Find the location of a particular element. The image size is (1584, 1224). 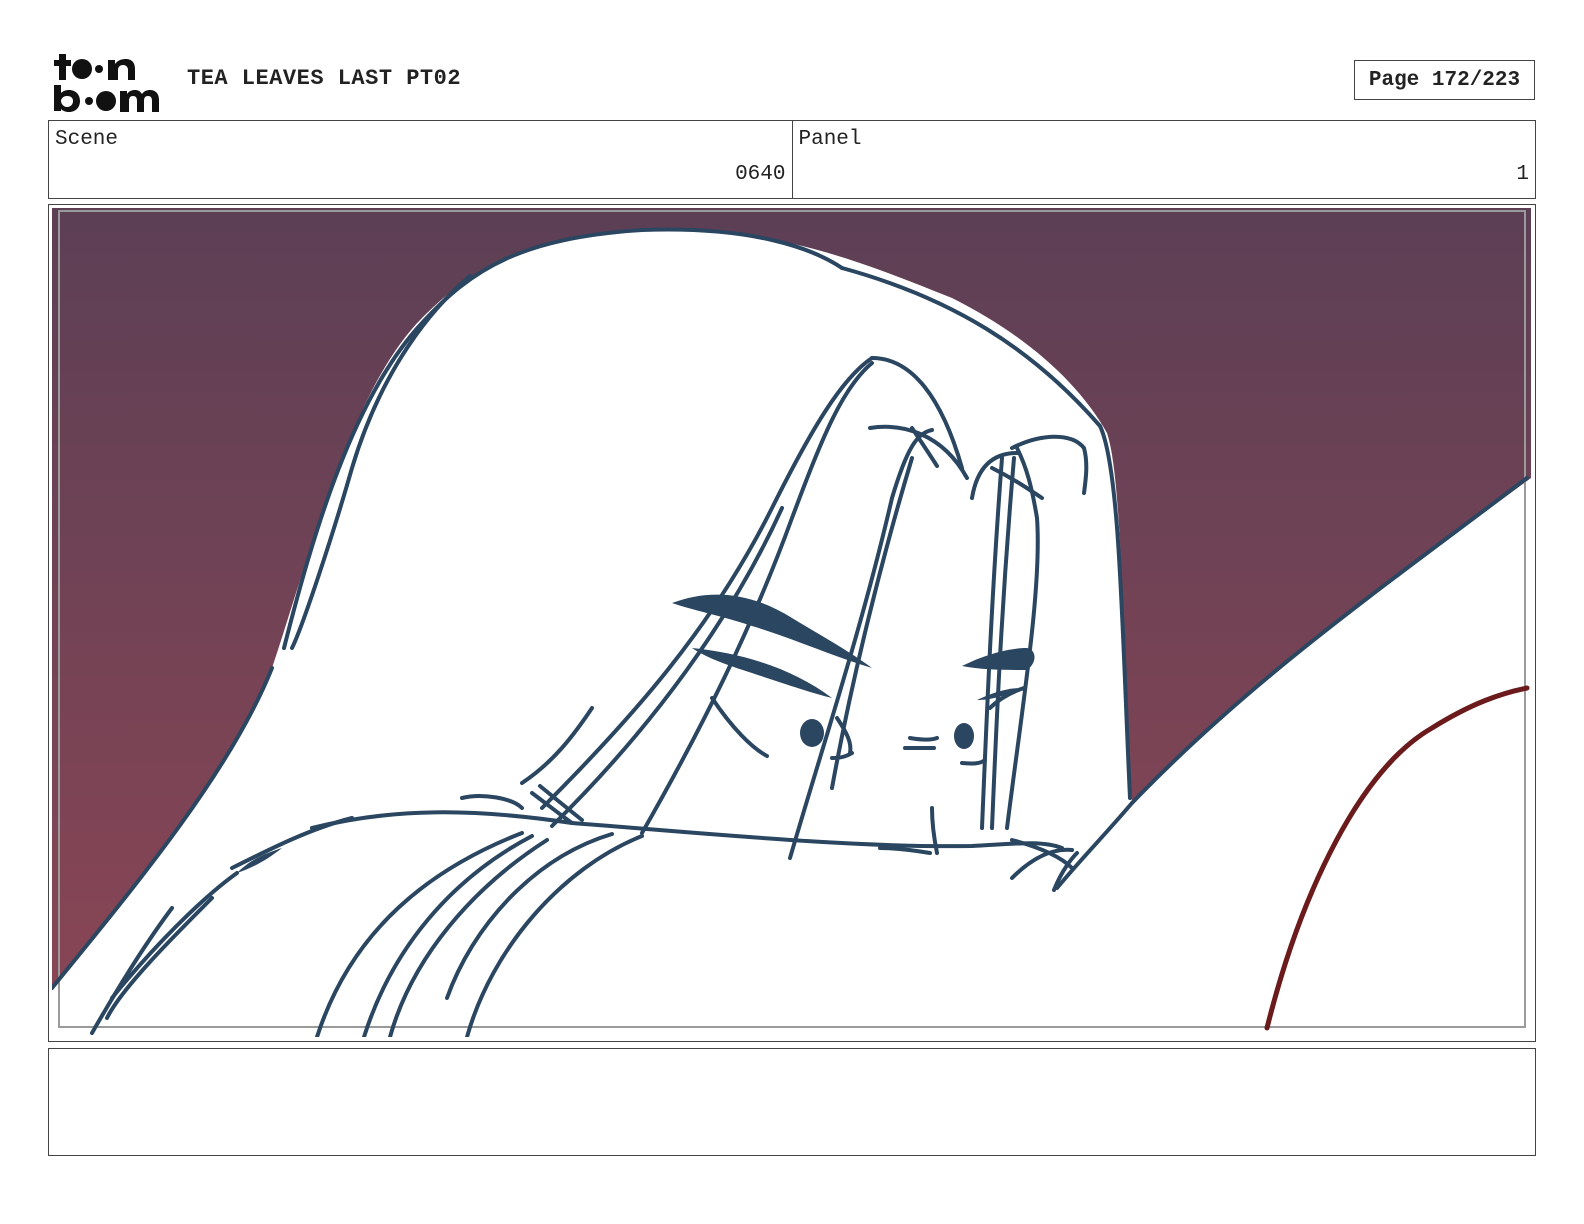

scene-number: 0640 is located at coordinates (760, 174).